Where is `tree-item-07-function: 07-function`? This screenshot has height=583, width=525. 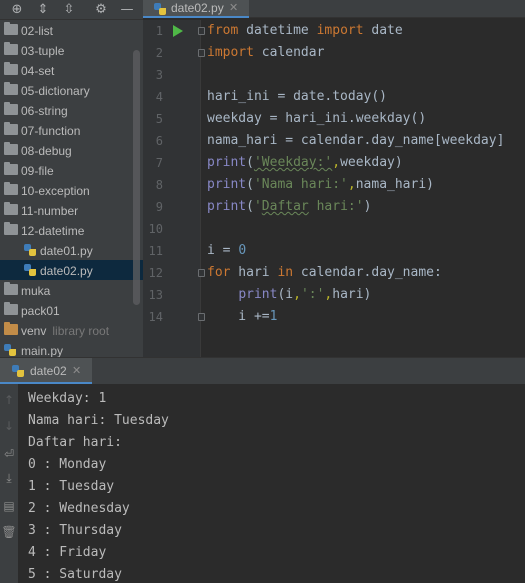
tree-item-07-function: 07-function is located at coordinates (71, 130).